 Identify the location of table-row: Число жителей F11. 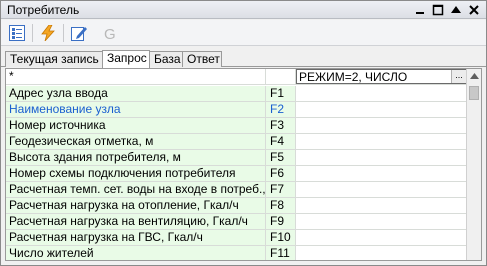
(236, 253).